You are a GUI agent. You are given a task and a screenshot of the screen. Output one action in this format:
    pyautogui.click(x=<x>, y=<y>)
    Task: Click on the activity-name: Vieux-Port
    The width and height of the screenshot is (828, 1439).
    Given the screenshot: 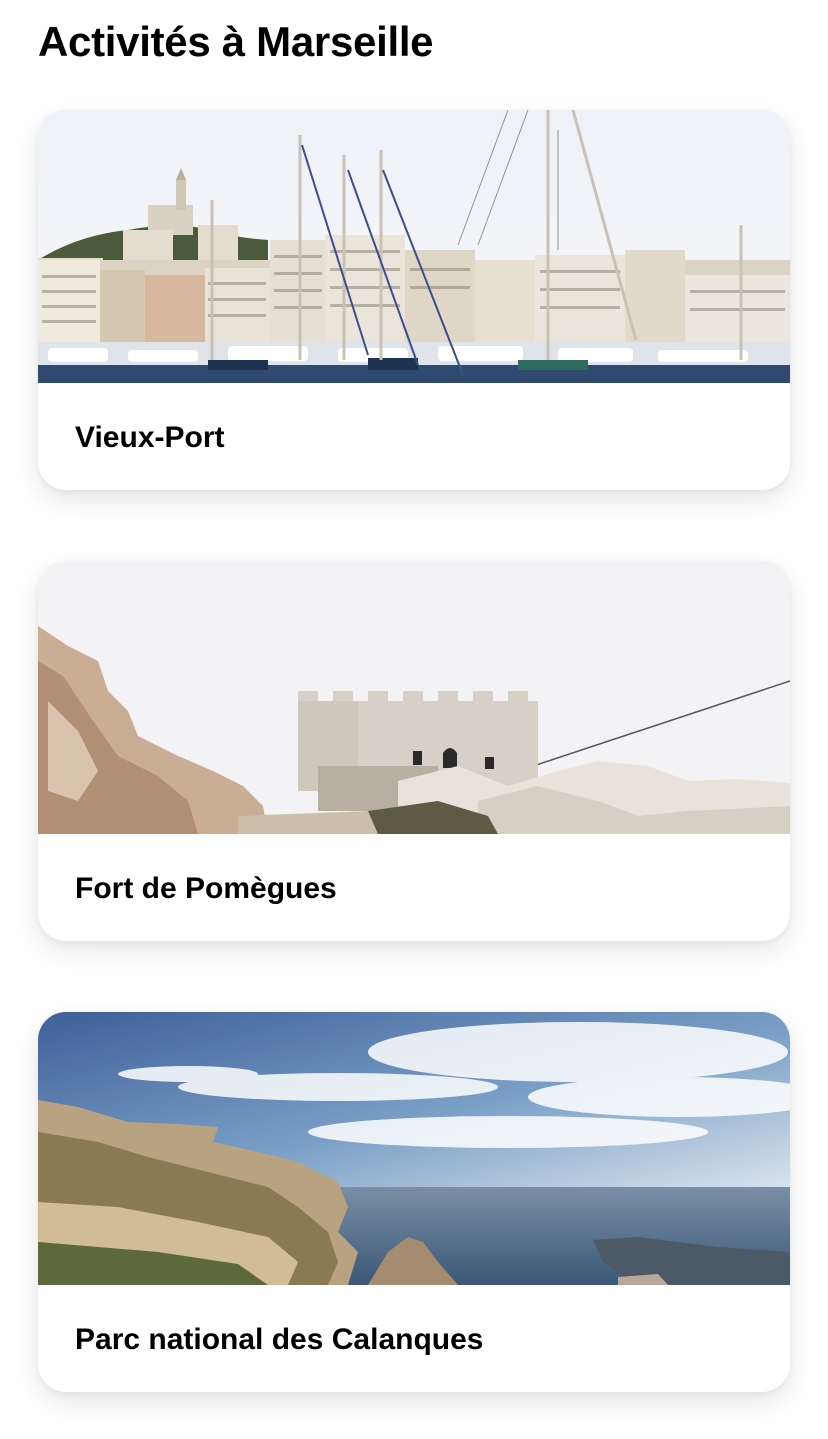 What is the action you would take?
    pyautogui.click(x=150, y=437)
    